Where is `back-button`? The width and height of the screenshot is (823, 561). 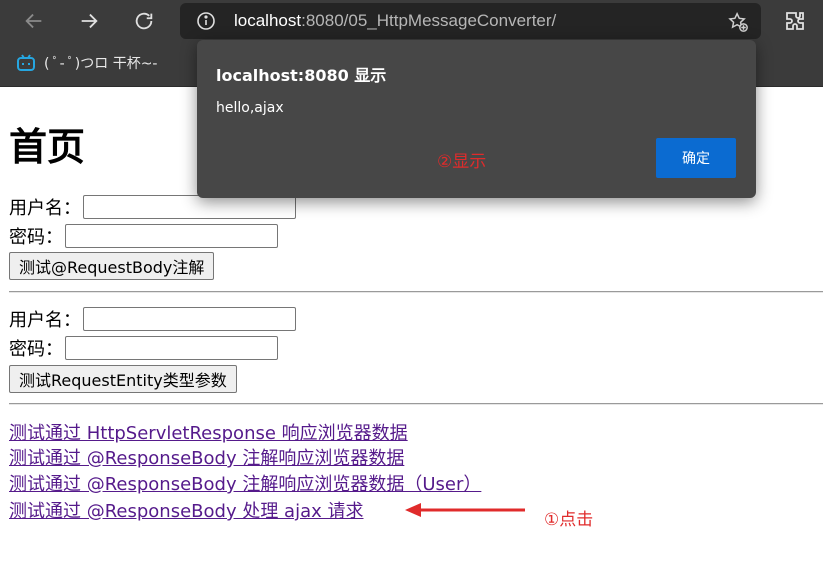 back-button is located at coordinates (34, 21).